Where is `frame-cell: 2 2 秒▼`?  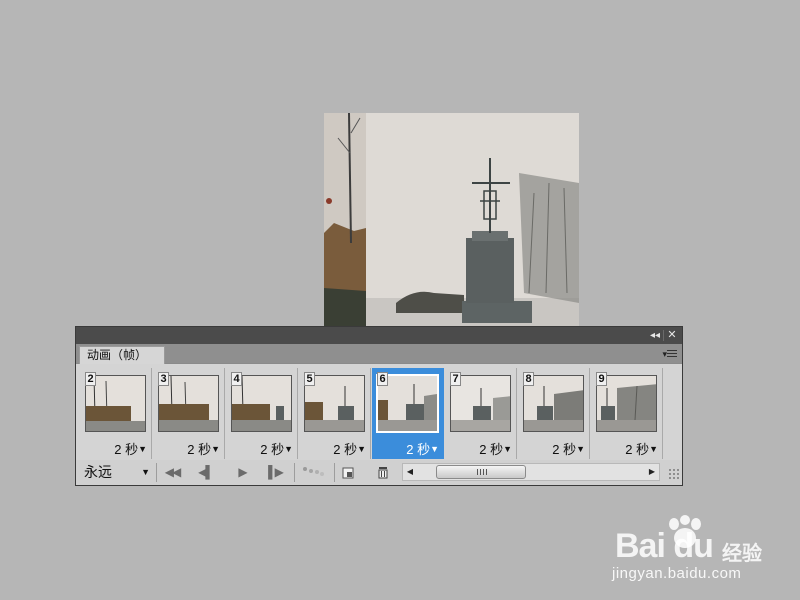 frame-cell: 2 2 秒▼ is located at coordinates (116, 413).